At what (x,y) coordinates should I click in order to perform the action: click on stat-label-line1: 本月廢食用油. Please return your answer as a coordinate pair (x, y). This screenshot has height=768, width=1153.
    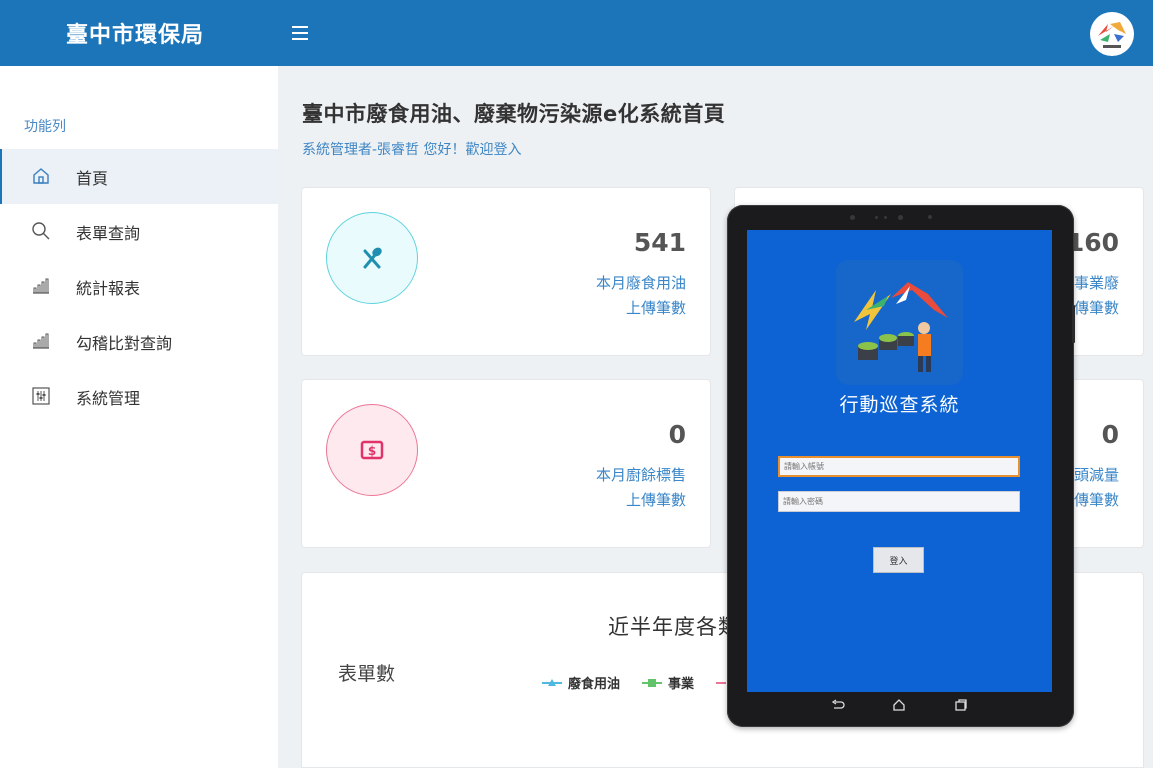
    Looking at the image, I should click on (640, 283).